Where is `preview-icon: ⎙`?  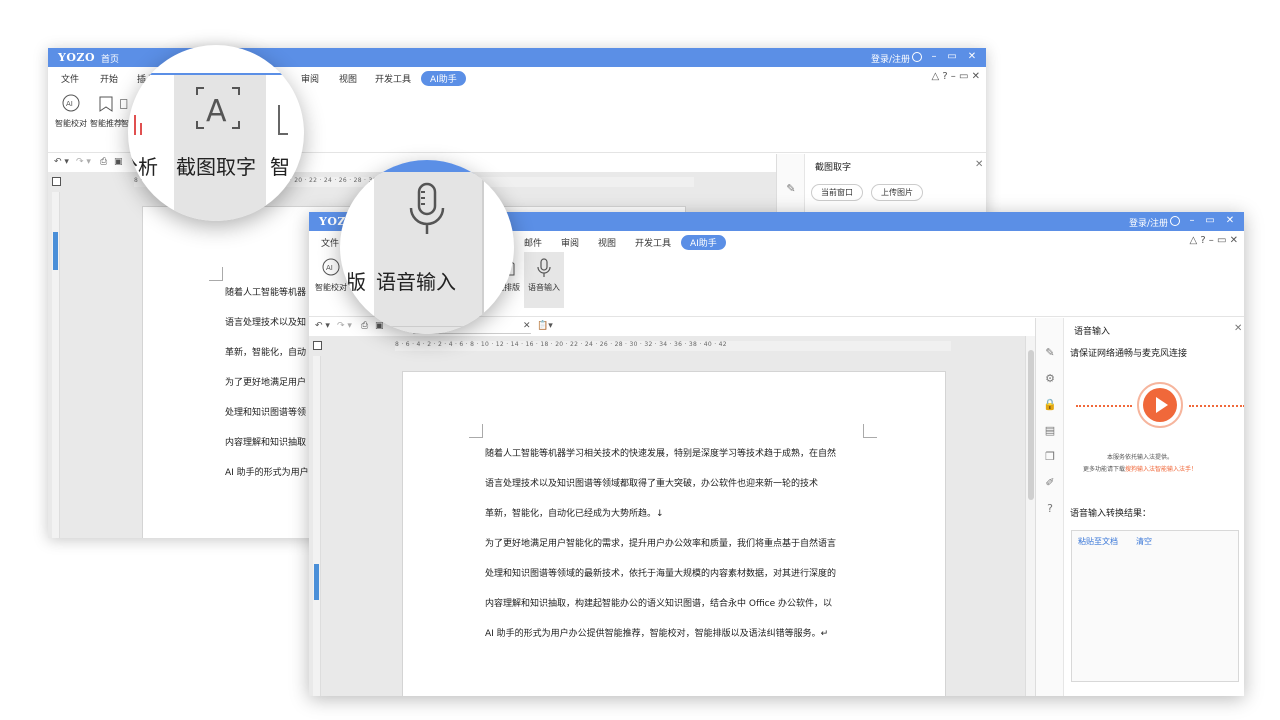 preview-icon: ⎙ is located at coordinates (103, 162).